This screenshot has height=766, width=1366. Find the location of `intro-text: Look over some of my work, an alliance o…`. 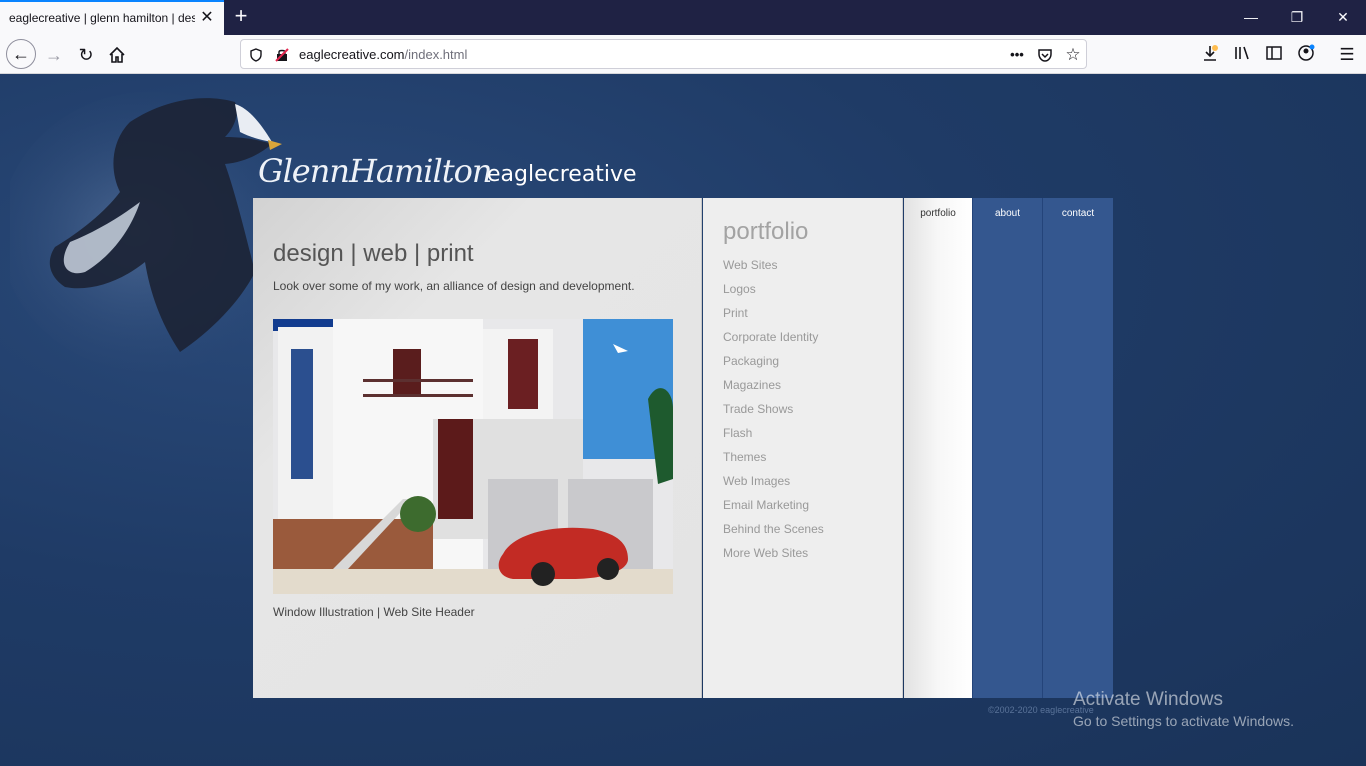

intro-text: Look over some of my work, an alliance o… is located at coordinates (454, 286).